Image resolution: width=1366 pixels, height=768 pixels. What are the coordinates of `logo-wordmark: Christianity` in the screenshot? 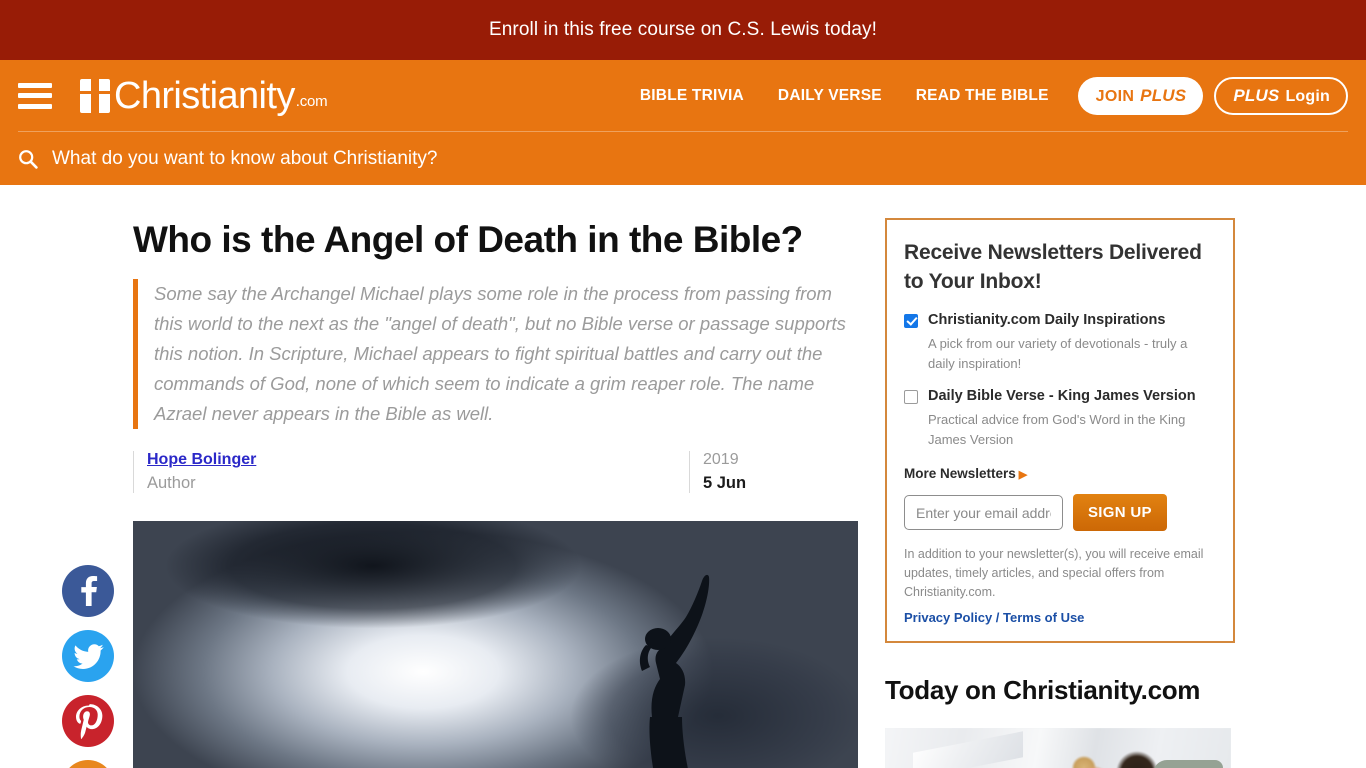 It's located at (204, 95).